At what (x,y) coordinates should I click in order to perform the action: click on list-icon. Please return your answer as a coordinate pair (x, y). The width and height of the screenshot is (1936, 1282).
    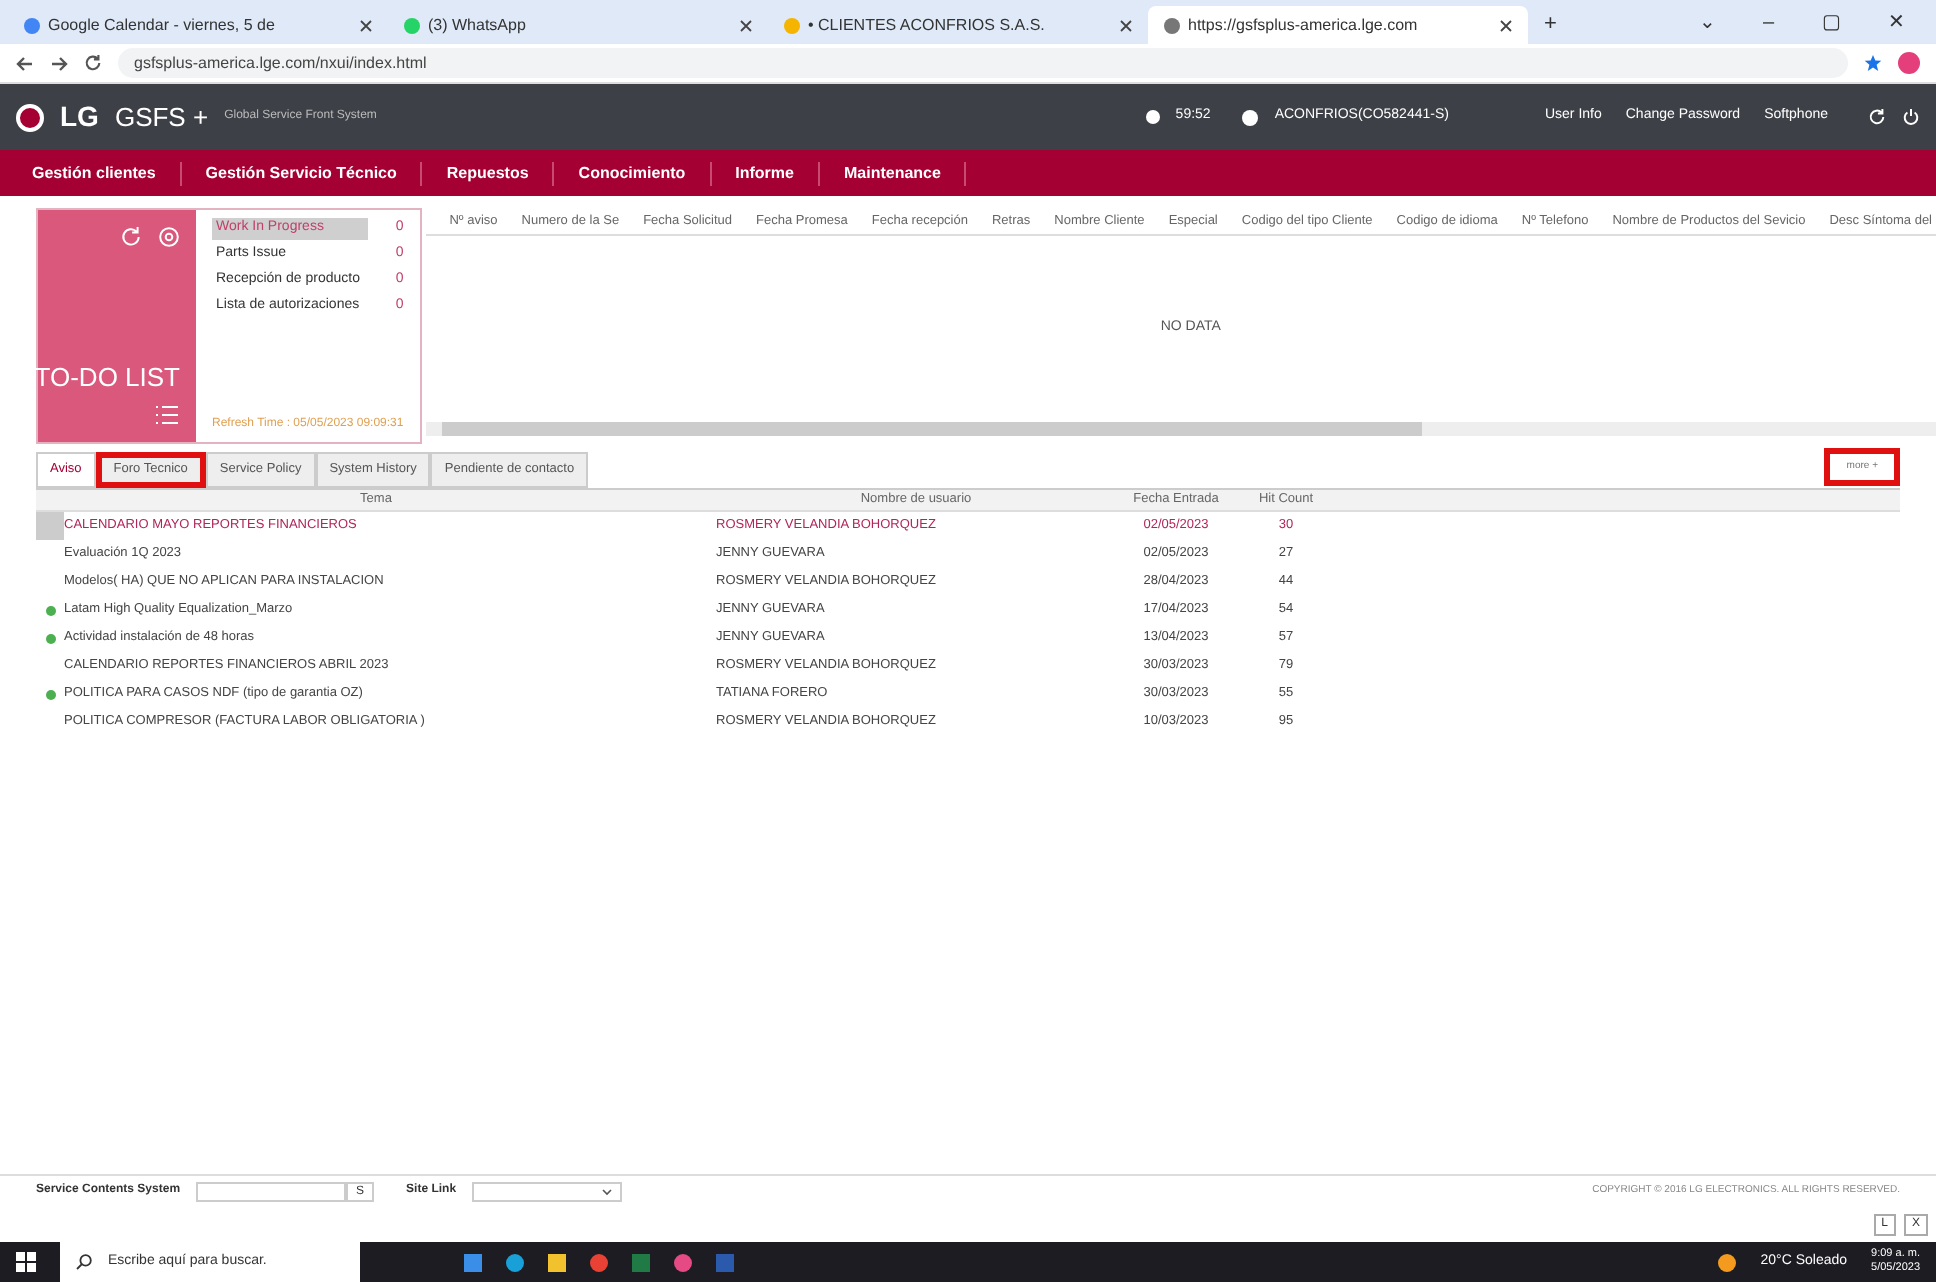
    Looking at the image, I should click on (167, 415).